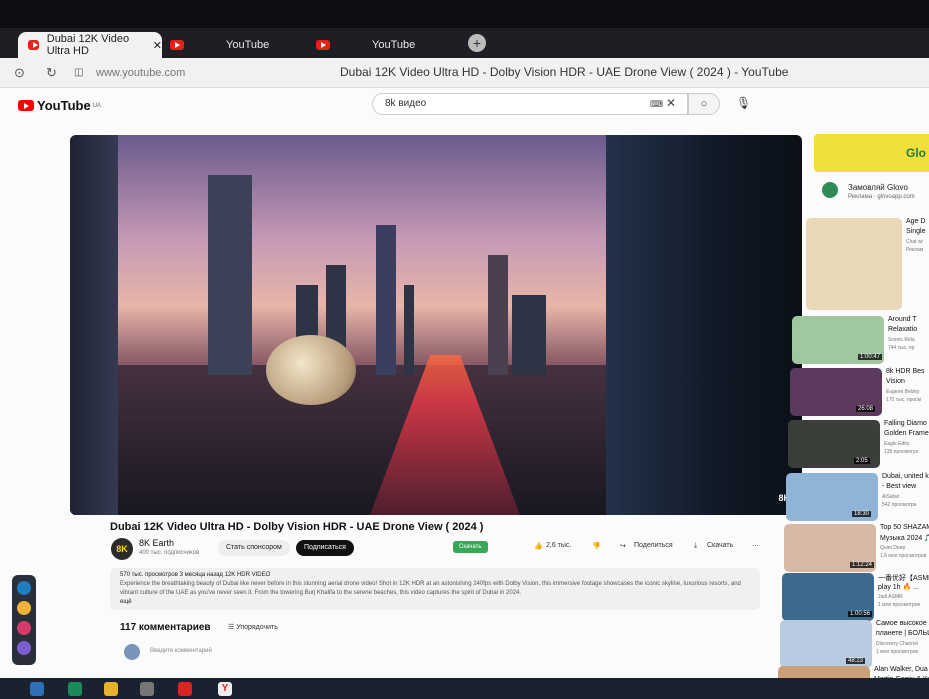 This screenshot has width=929, height=699. Describe the element at coordinates (893, 548) in the screenshot. I see `video-meta: Quiet Deep` at that location.